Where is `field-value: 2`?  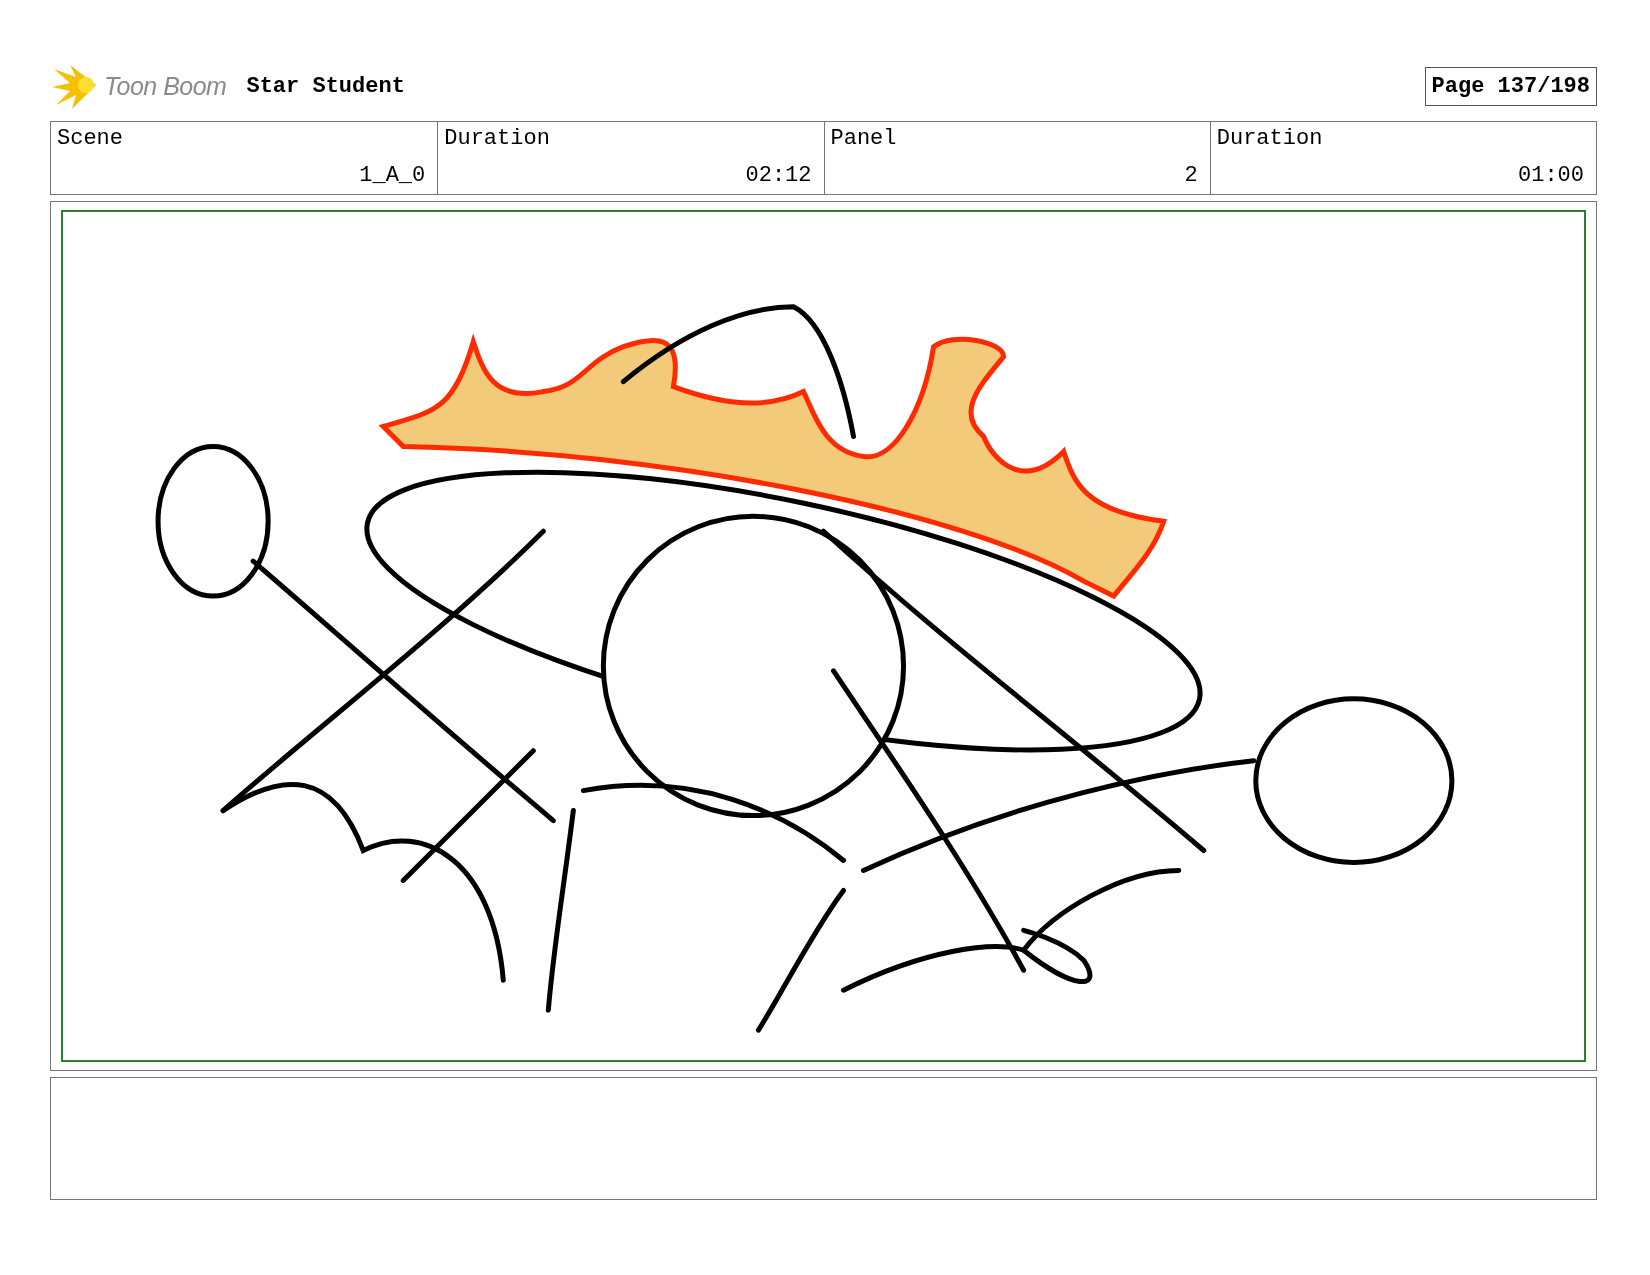
field-value: 2 is located at coordinates (1190, 175).